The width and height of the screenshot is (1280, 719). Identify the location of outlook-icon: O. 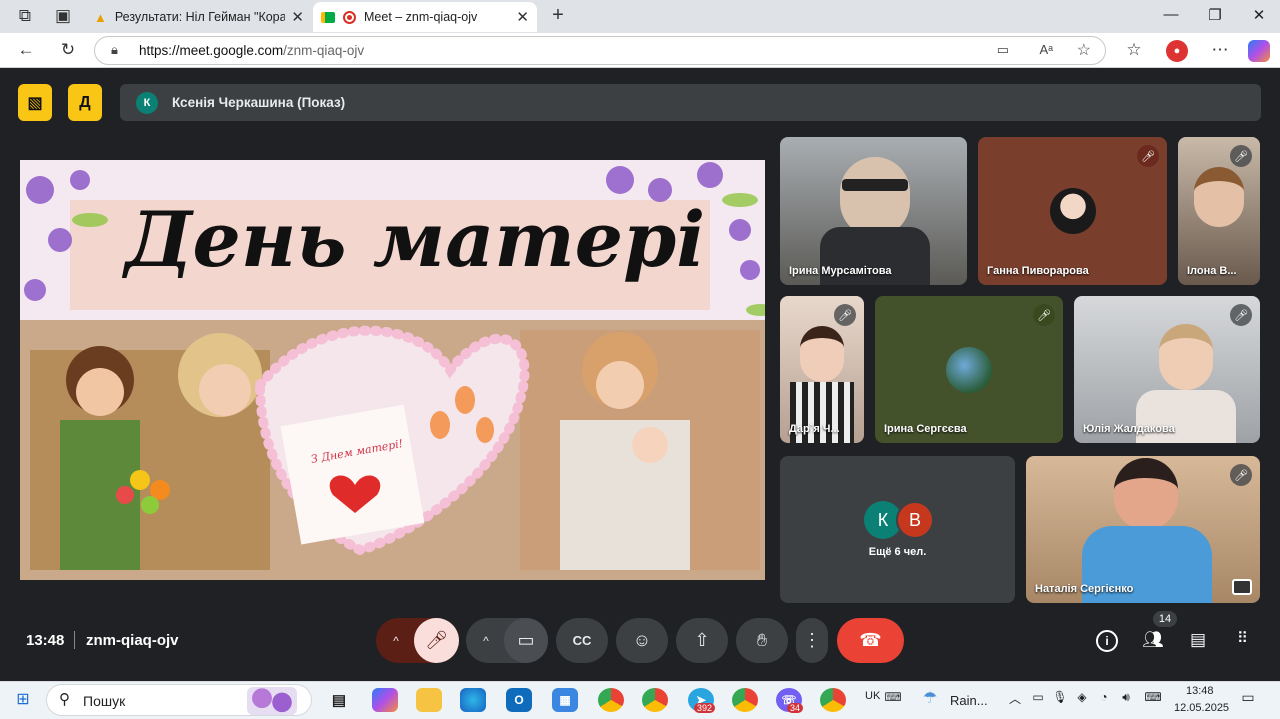
(519, 700).